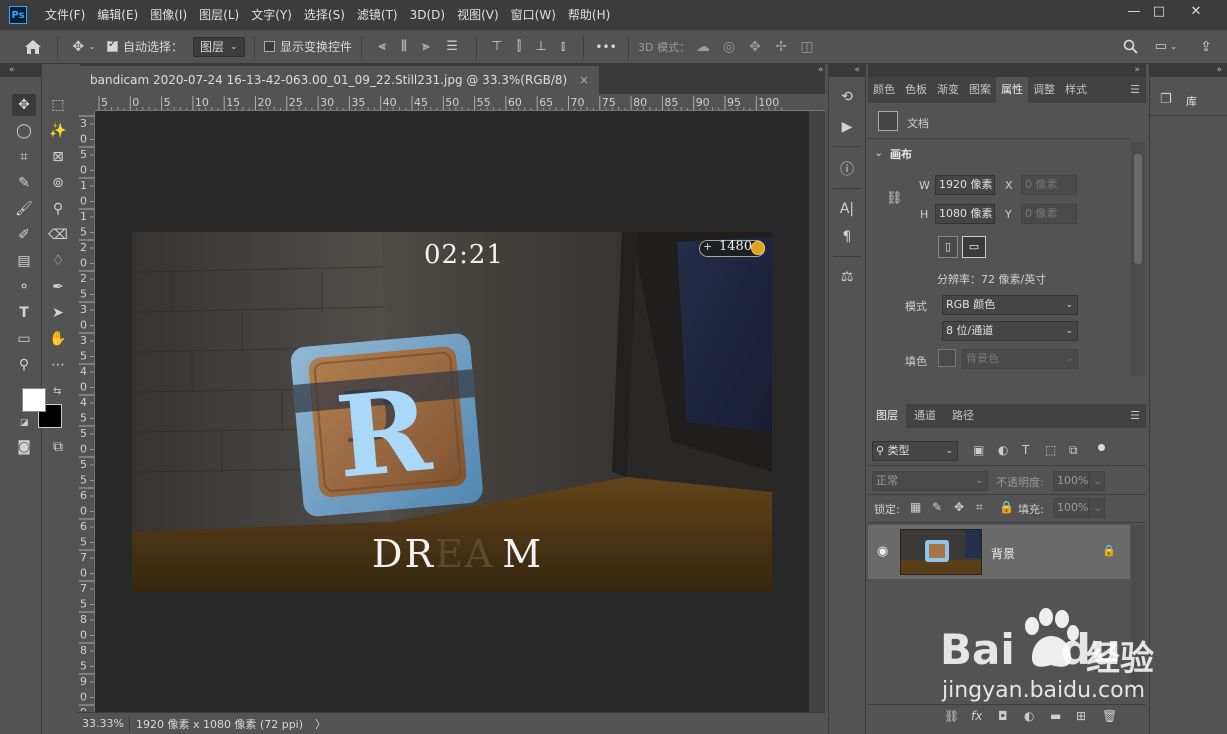 This screenshot has width=1227, height=734. I want to click on width-field: 1920 像素, so click(965, 185).